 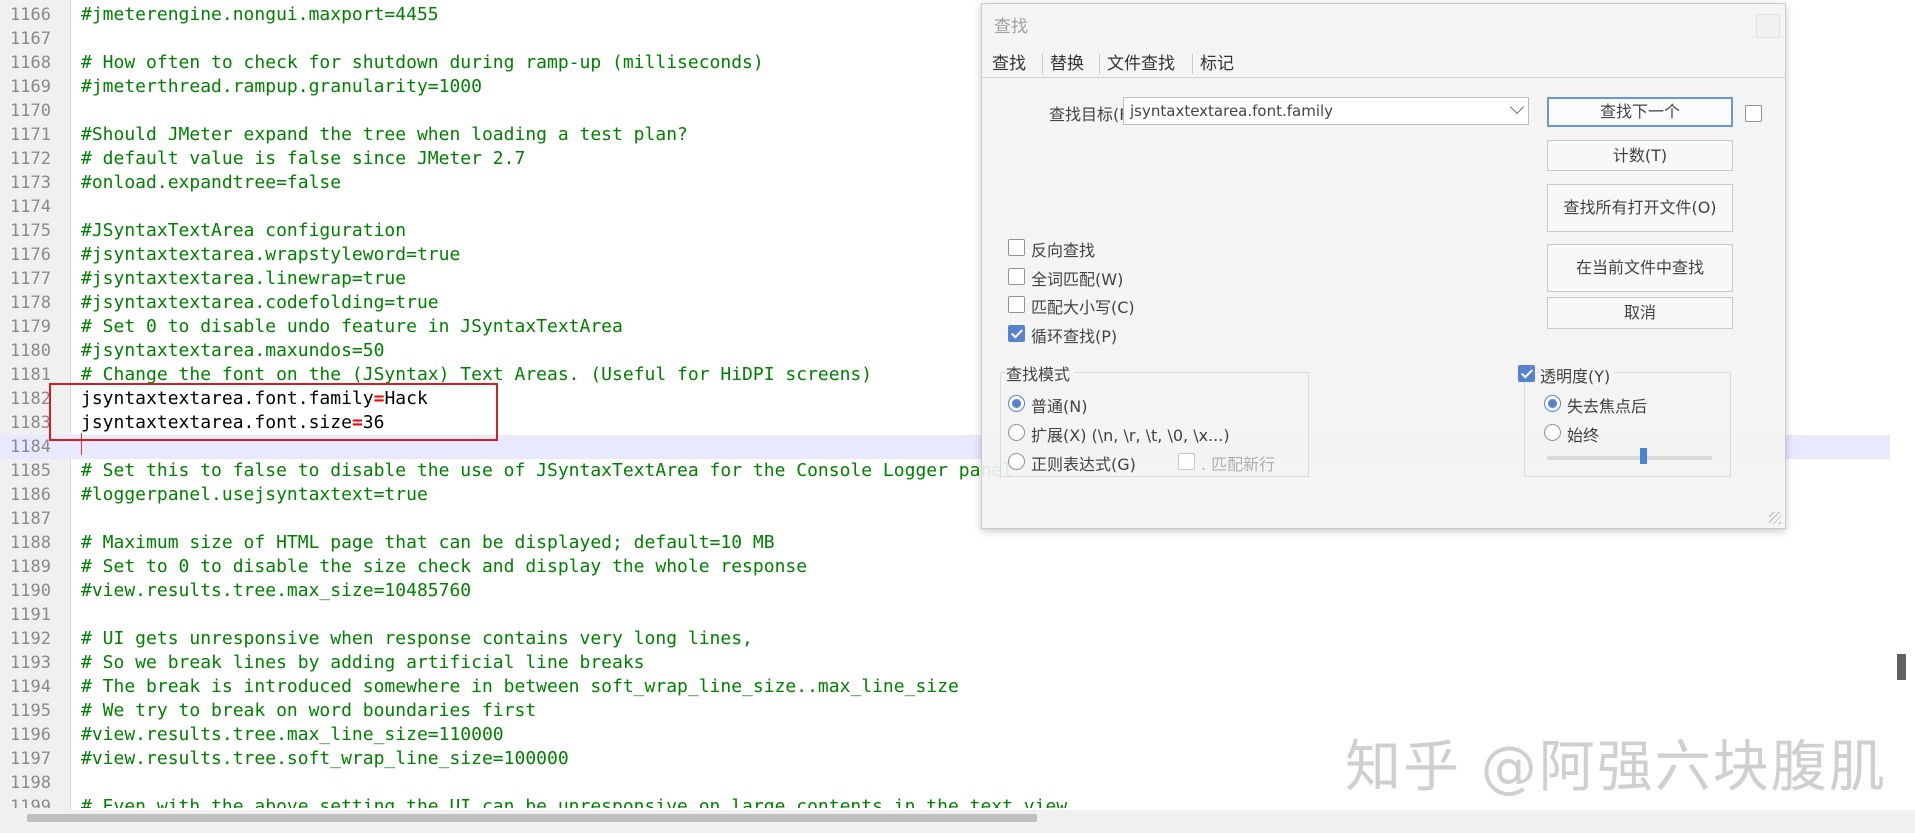 I want to click on line-number: 1175, so click(x=30, y=231).